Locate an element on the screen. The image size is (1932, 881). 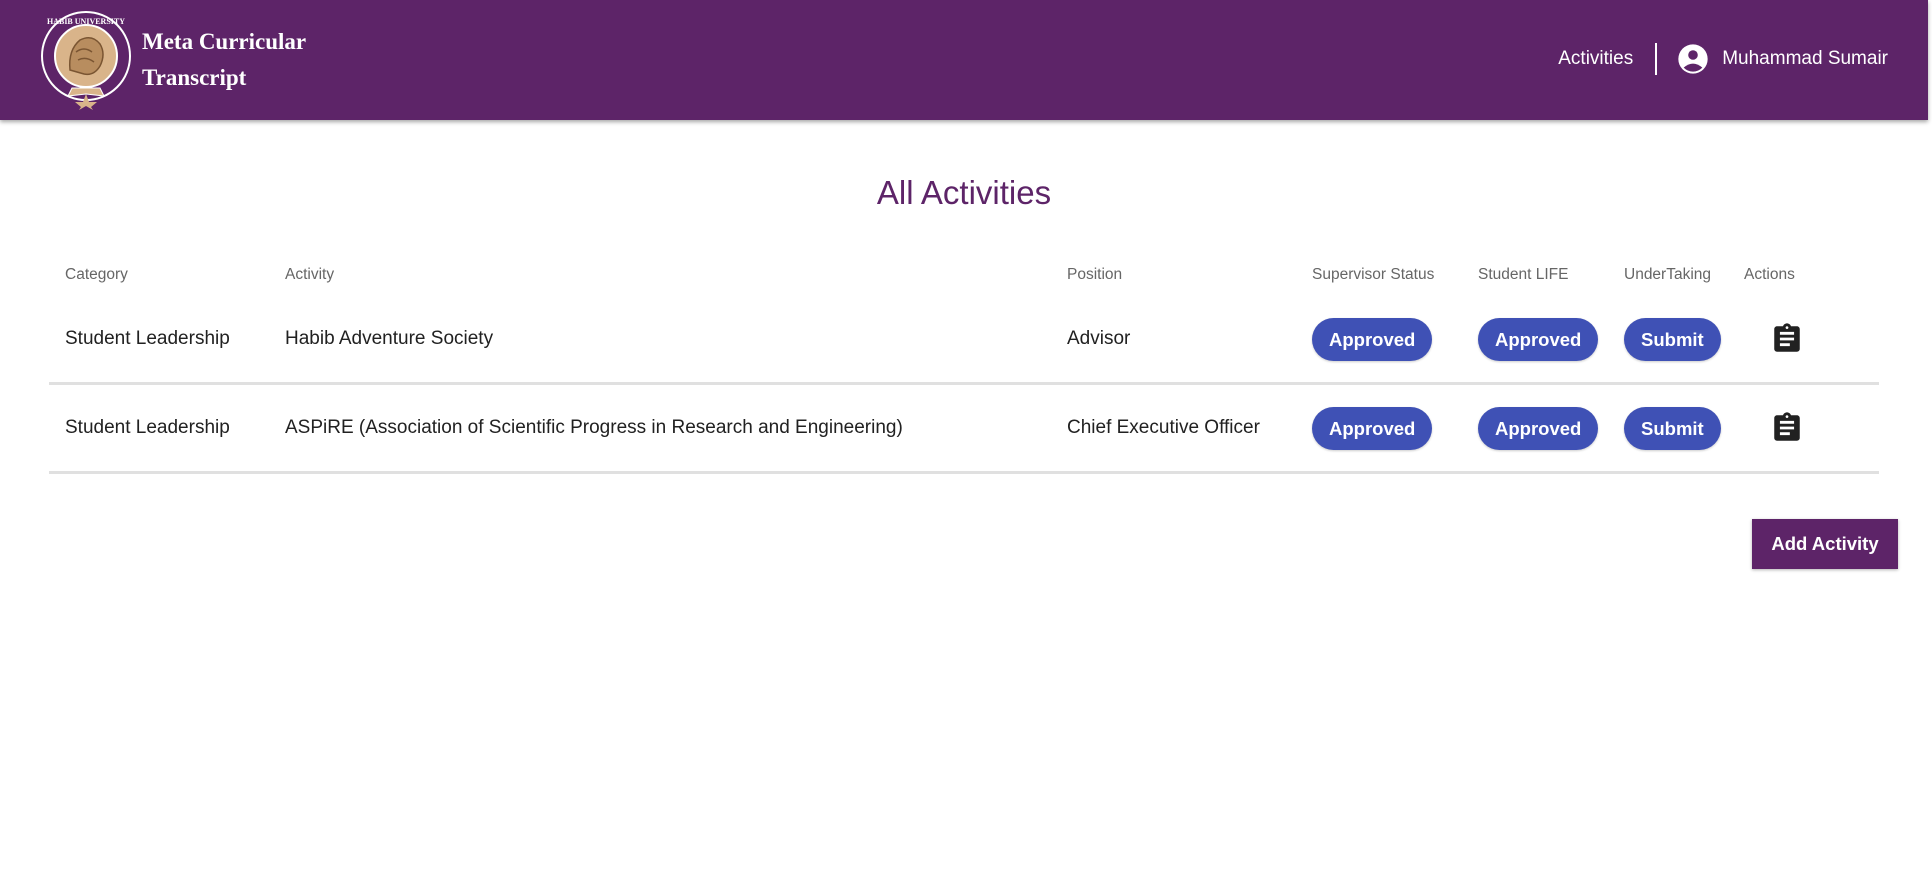
user-menu: Muhammad Sumair is located at coordinates (1782, 59).